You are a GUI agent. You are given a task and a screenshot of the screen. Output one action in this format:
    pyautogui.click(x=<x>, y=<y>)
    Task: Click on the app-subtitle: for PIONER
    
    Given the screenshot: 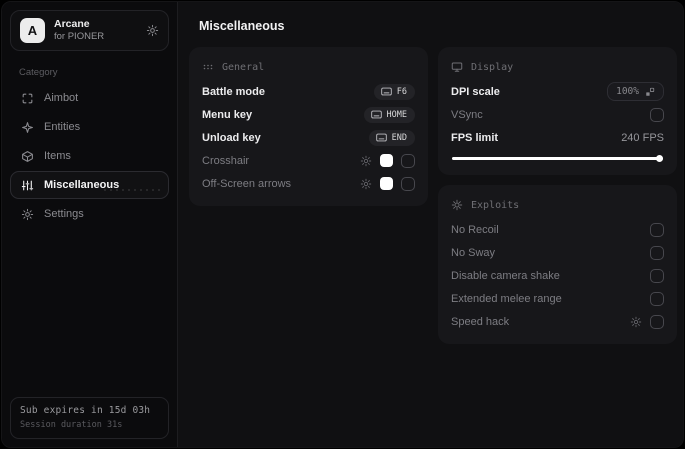 What is the action you would take?
    pyautogui.click(x=79, y=37)
    